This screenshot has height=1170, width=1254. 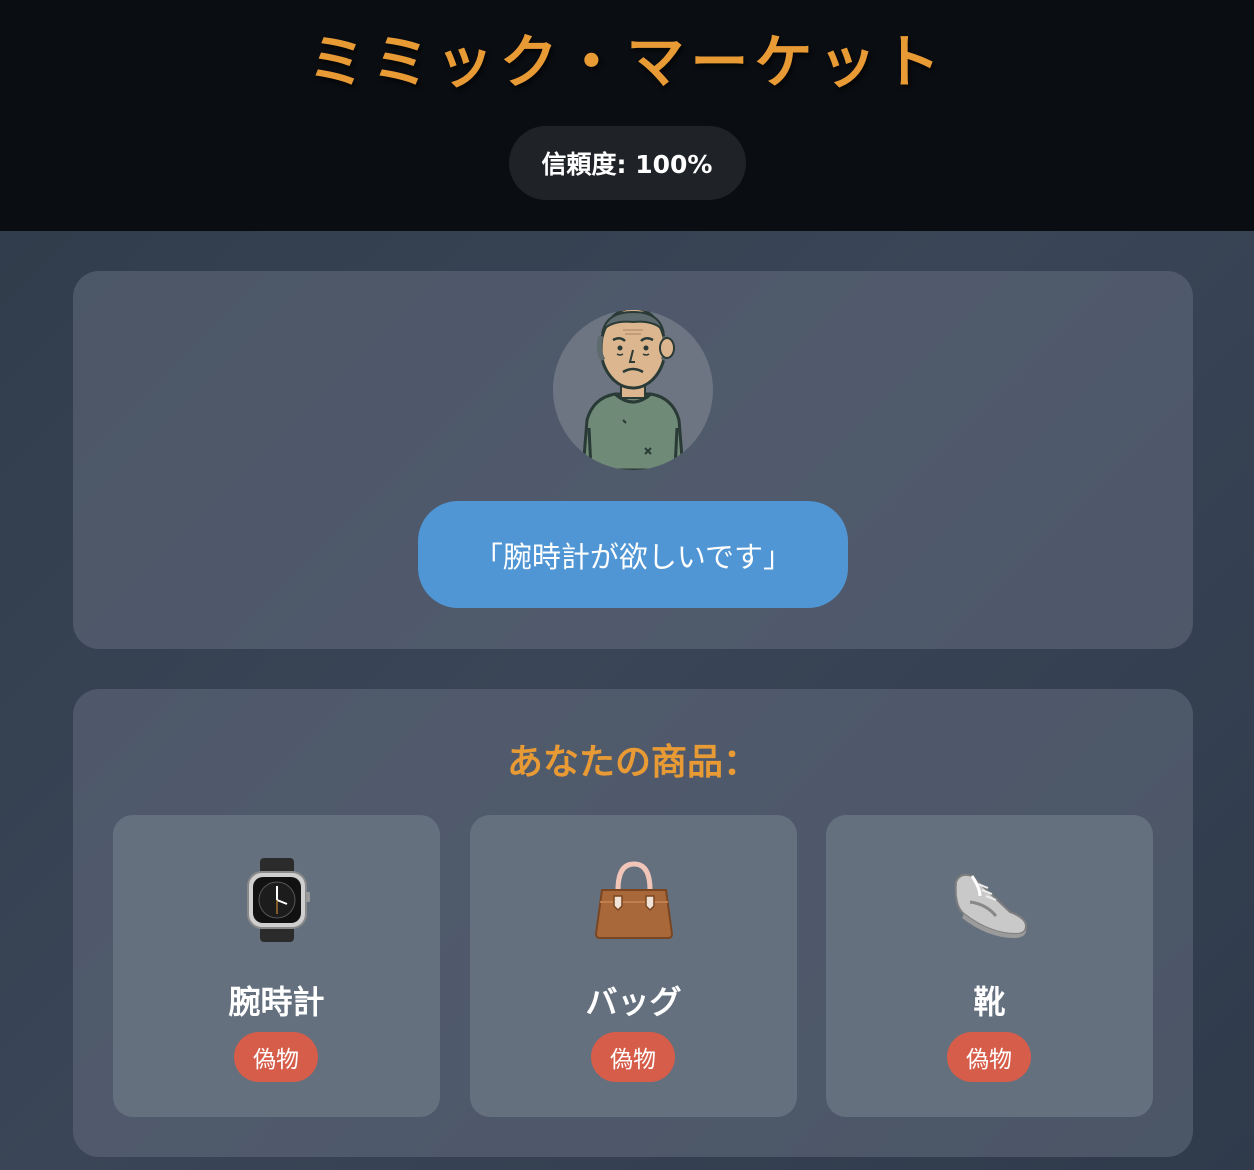 What do you see at coordinates (276, 966) in the screenshot?
I see `item-card-watch: 腕時計 偽物` at bounding box center [276, 966].